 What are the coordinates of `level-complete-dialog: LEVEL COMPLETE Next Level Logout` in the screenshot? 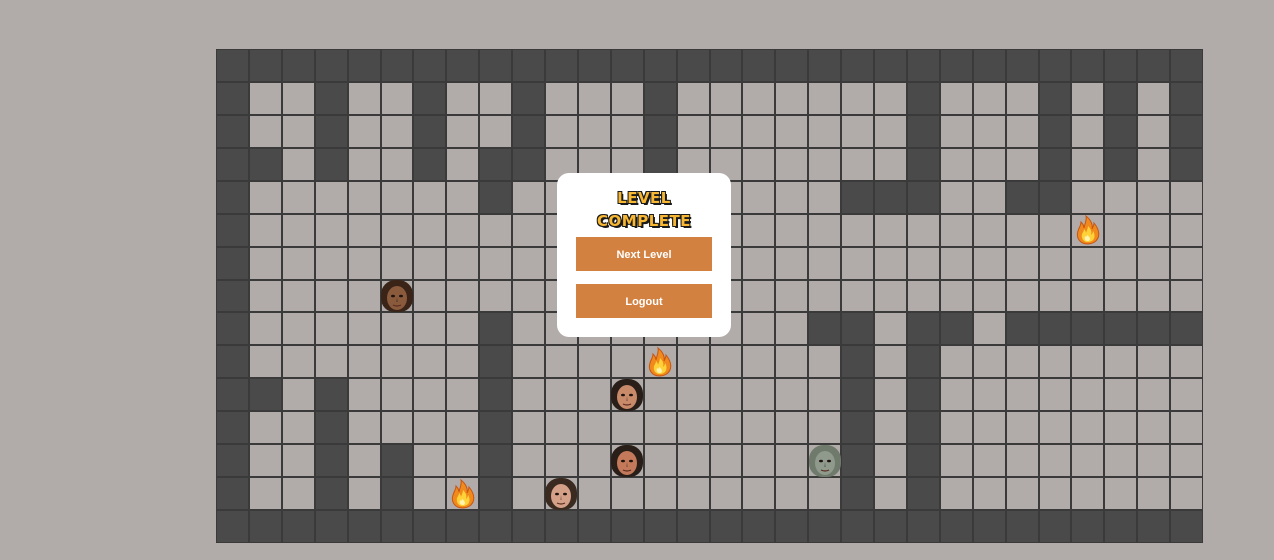 It's located at (644, 255).